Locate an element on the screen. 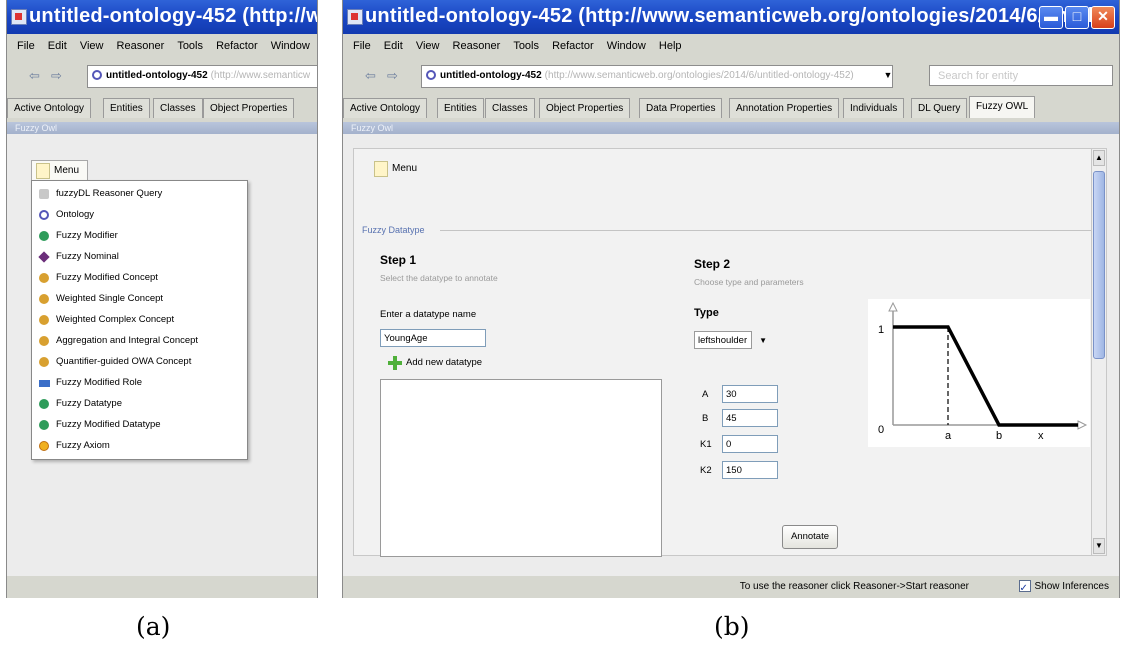 This screenshot has width=1124, height=650. show-inferences-toggle: Show Inferences is located at coordinates (1063, 587).